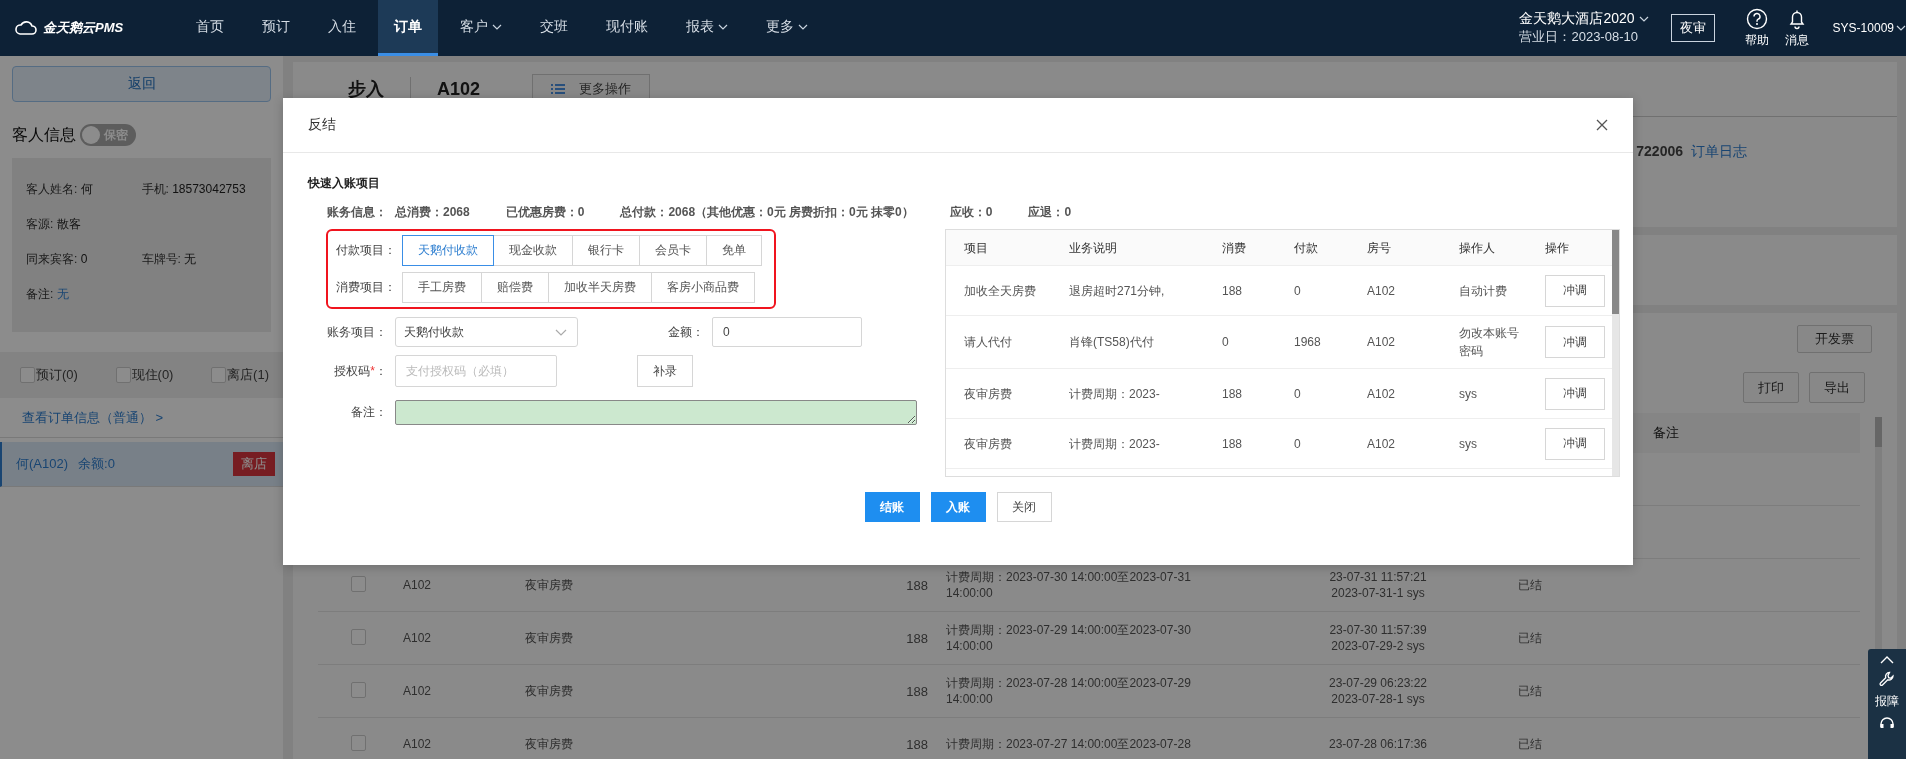  What do you see at coordinates (1584, 19) in the screenshot?
I see `hotel-selector: 金天鹅大酒店2020` at bounding box center [1584, 19].